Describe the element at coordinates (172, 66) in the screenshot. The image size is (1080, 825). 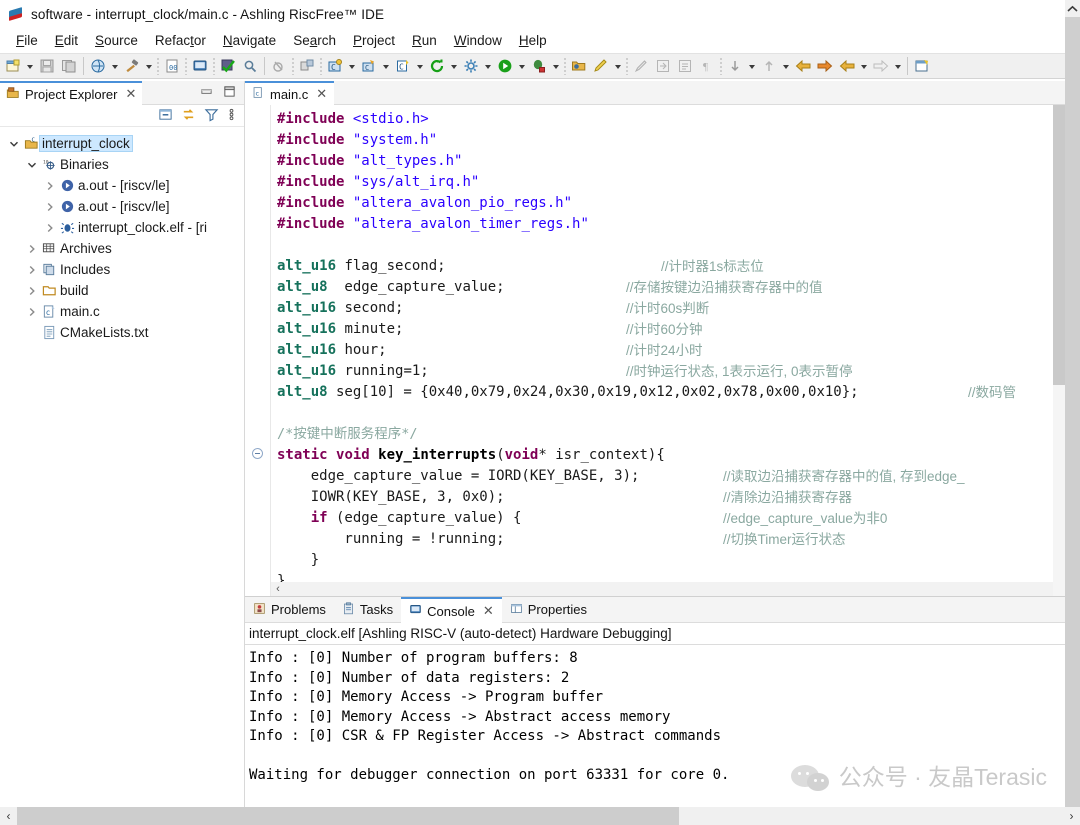
I see `new-c-source-icon: 00` at that location.